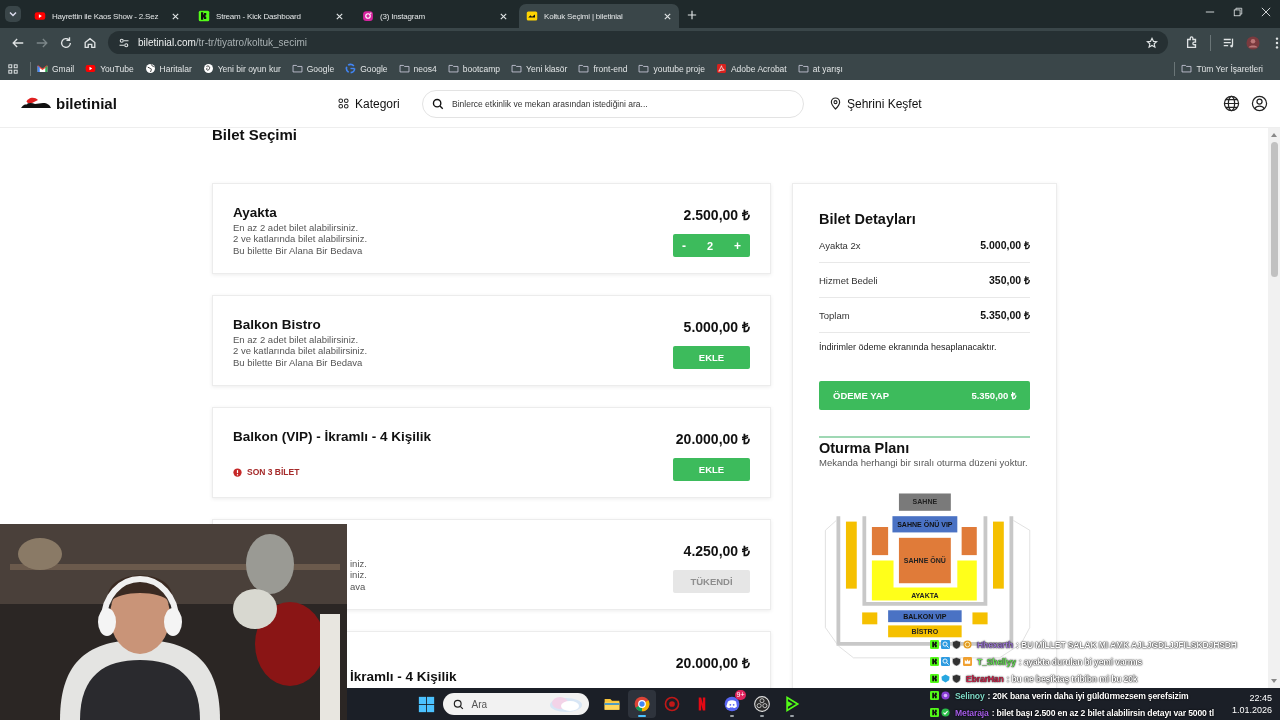 This screenshot has height=720, width=1280. I want to click on user-account-icon, so click(1259, 103).